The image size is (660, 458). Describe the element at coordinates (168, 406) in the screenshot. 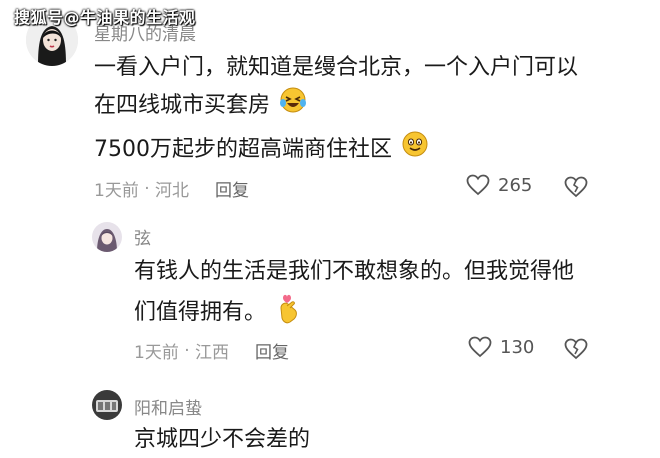

I see `username: 阳和启蛰` at that location.